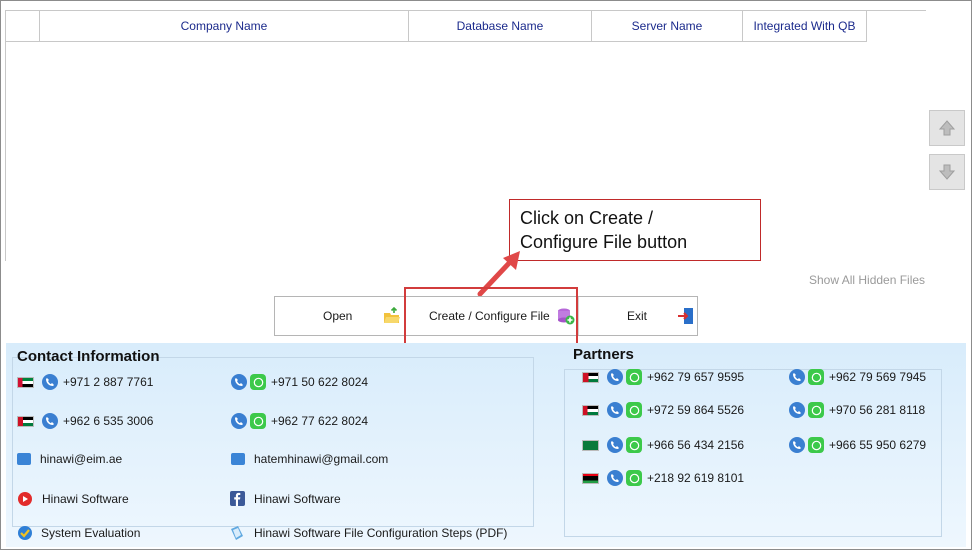  What do you see at coordinates (587, 218) in the screenshot?
I see `callout-line-1: Click on Create /` at bounding box center [587, 218].